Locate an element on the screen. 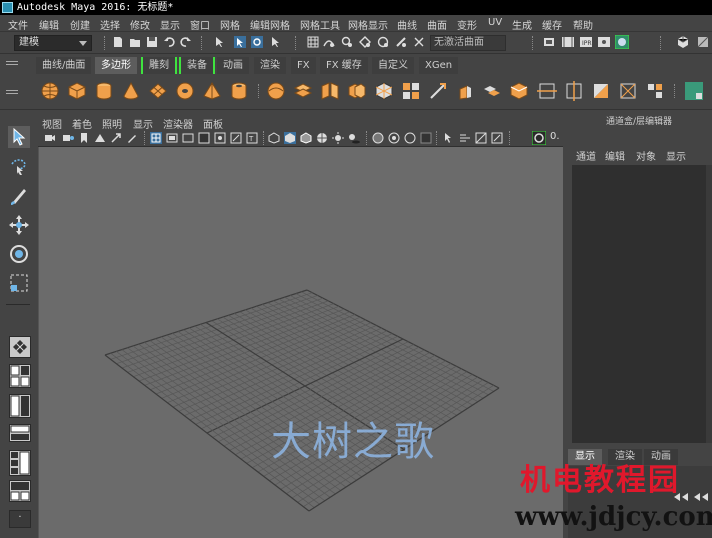 This screenshot has width=712, height=538. channel-menu-show: 显示 is located at coordinates (676, 155).